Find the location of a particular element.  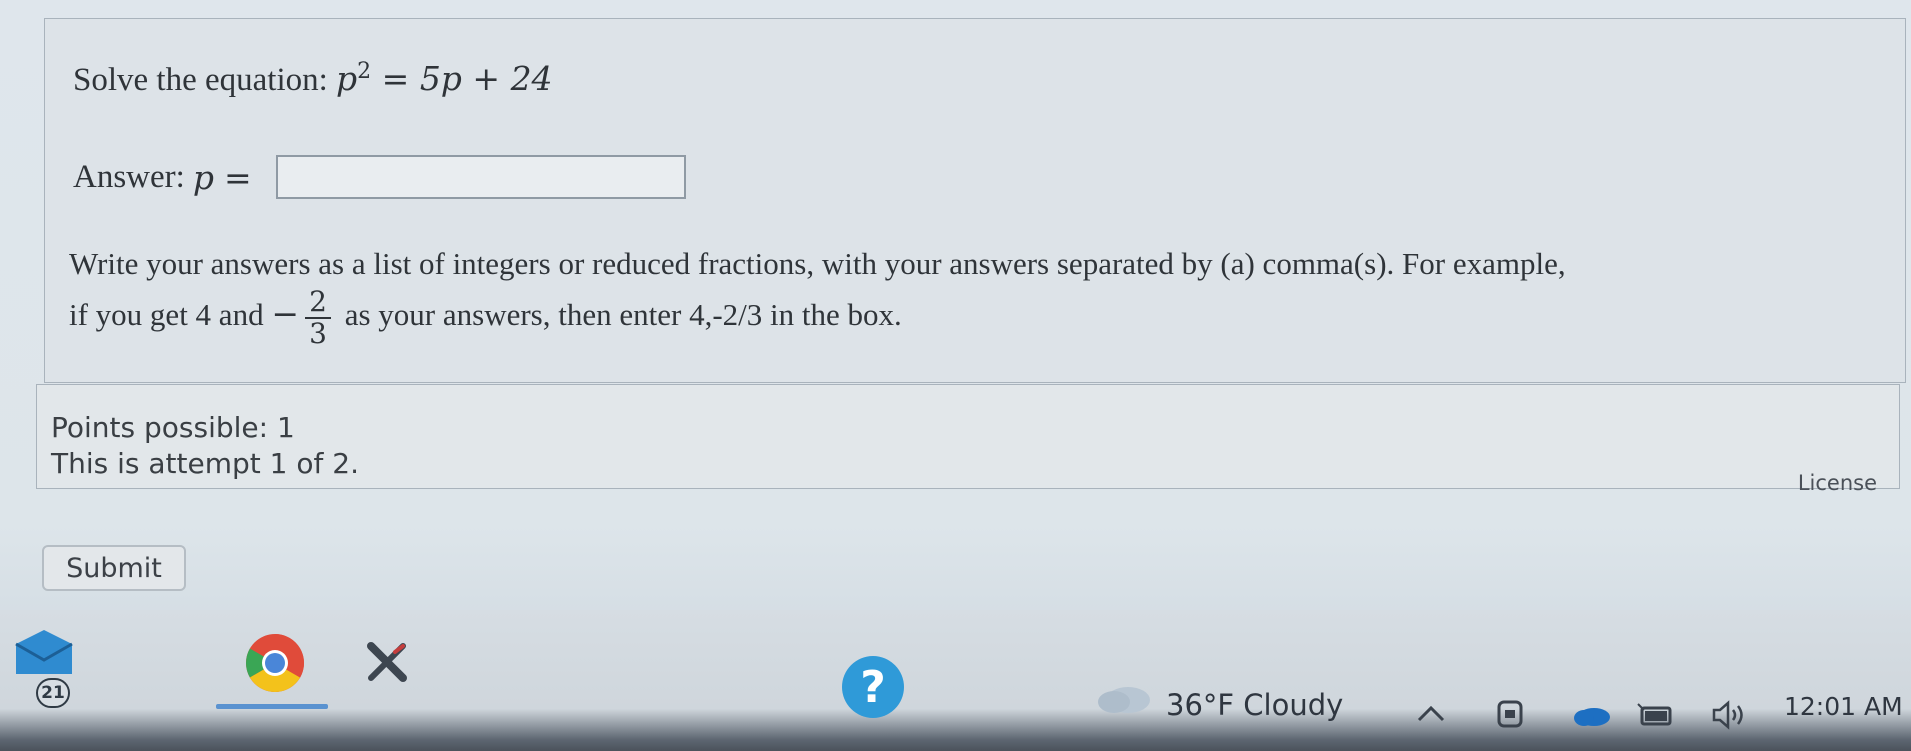

chrome-icon is located at coordinates (275, 663).